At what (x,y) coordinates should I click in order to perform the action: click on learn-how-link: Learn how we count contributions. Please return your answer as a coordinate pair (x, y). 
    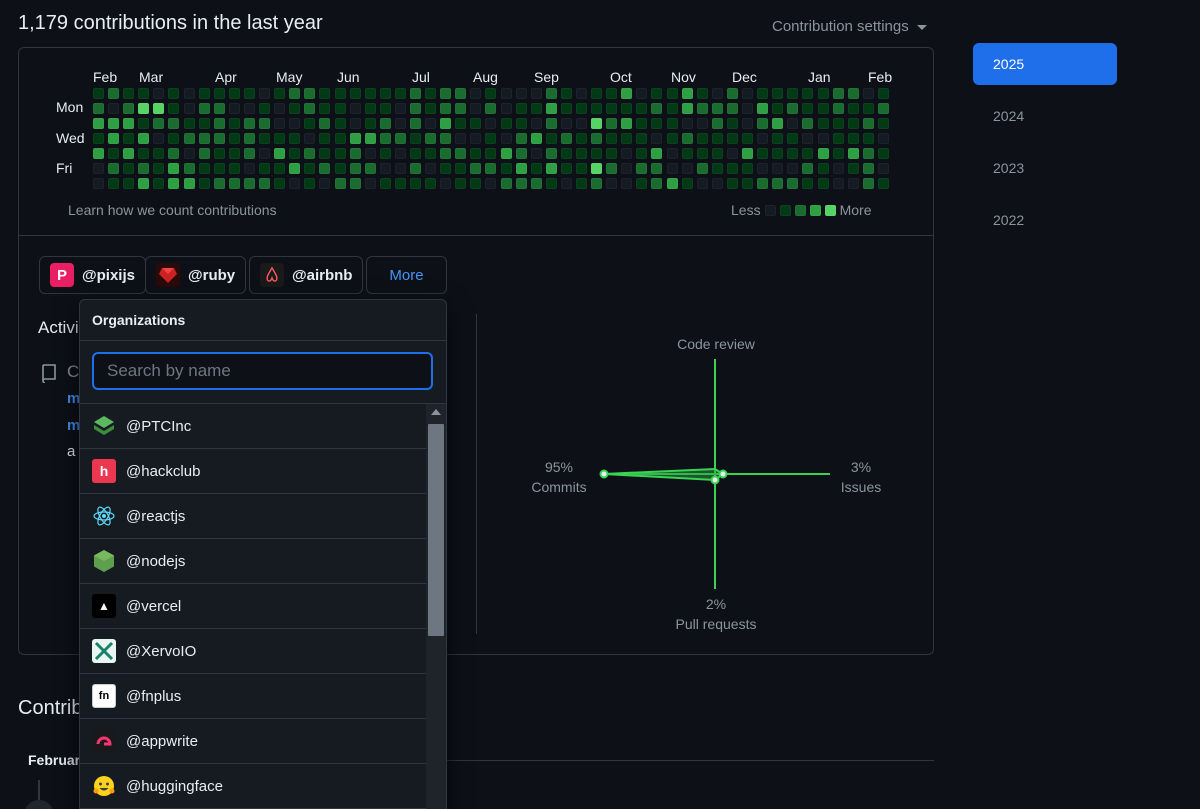
    Looking at the image, I should click on (172, 210).